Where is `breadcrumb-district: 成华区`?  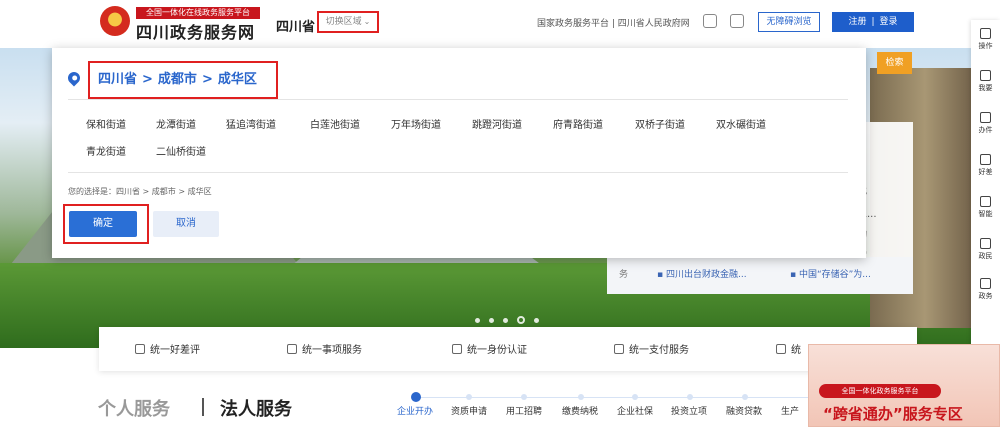
breadcrumb-district: 成华区 is located at coordinates (237, 79).